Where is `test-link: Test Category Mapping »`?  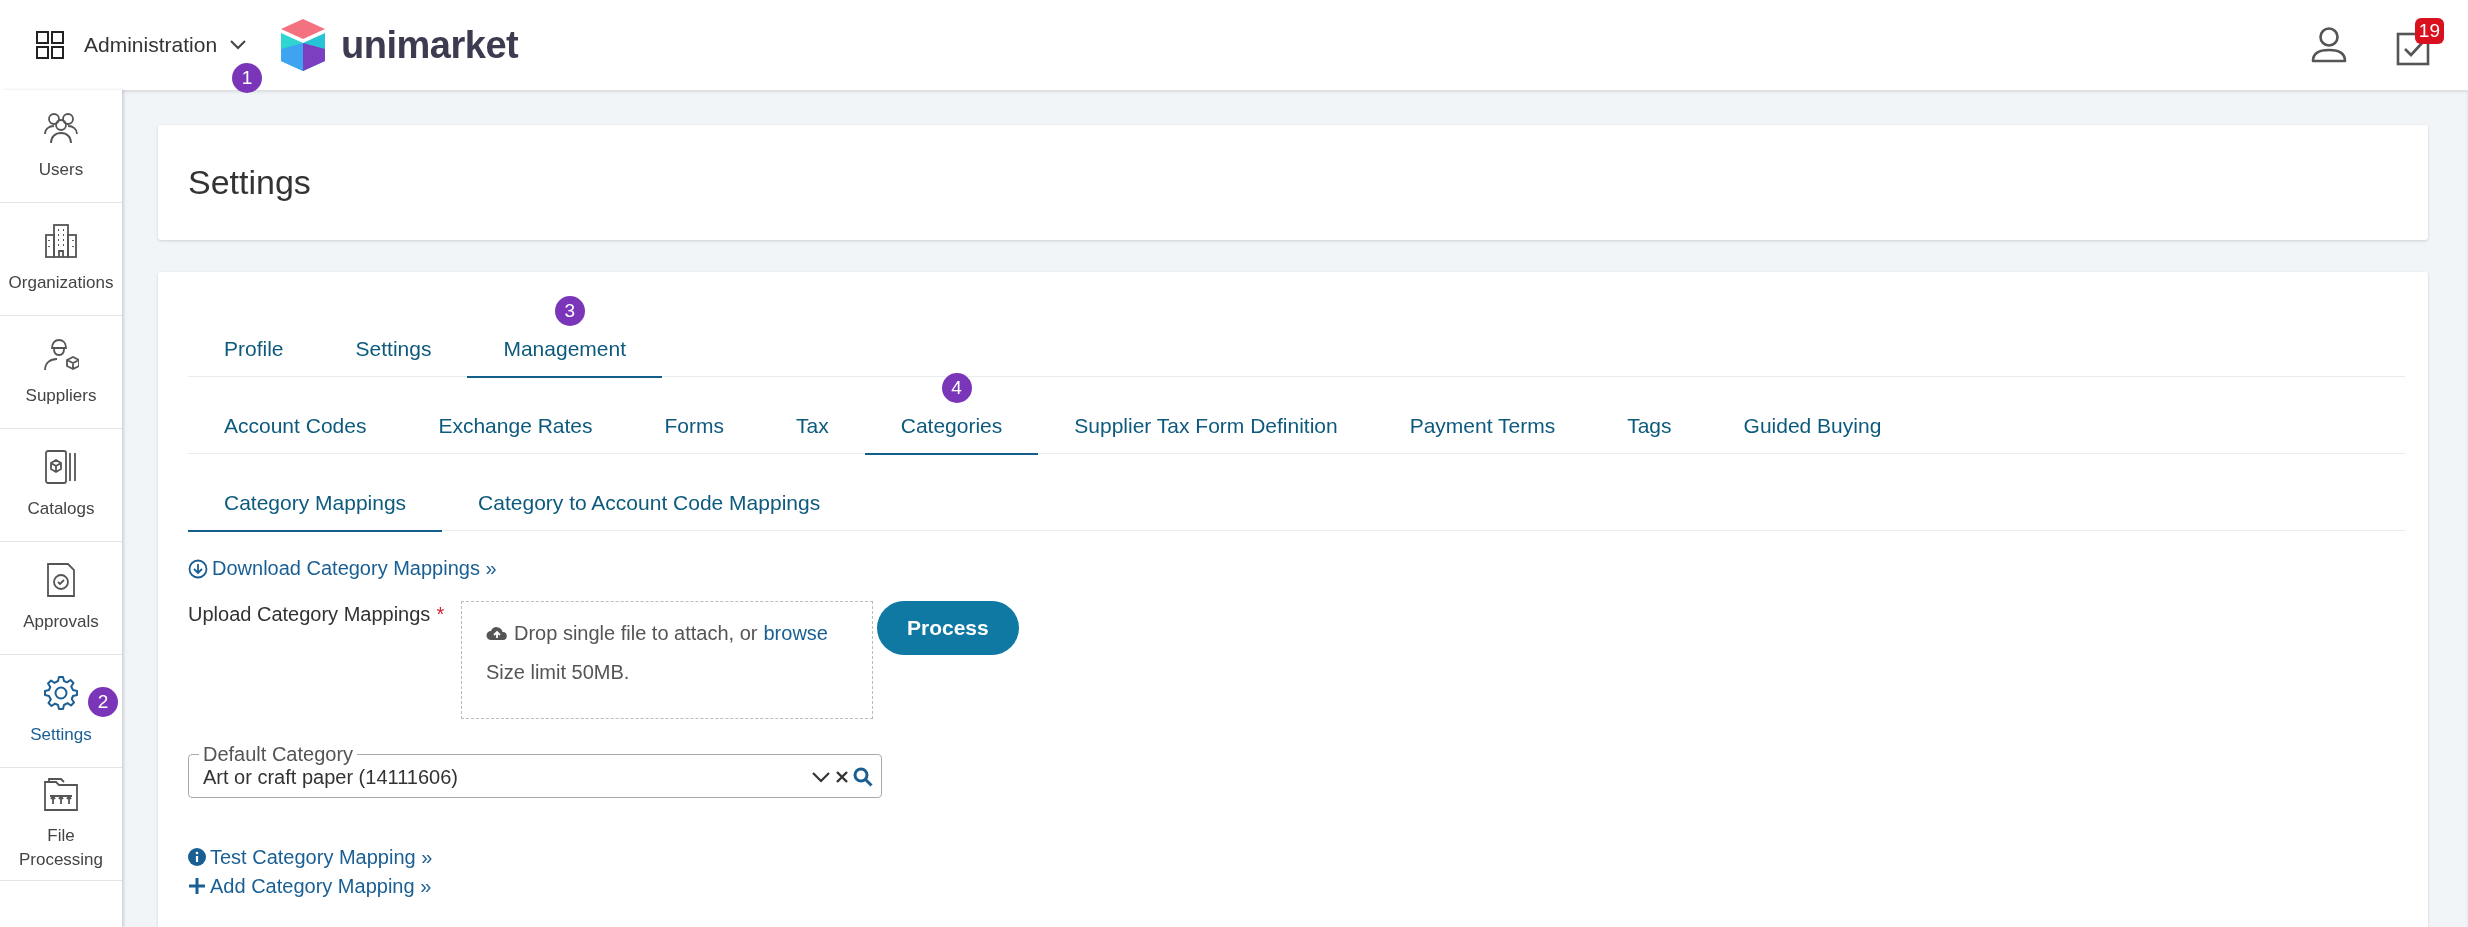
test-link: Test Category Mapping » is located at coordinates (1296, 857).